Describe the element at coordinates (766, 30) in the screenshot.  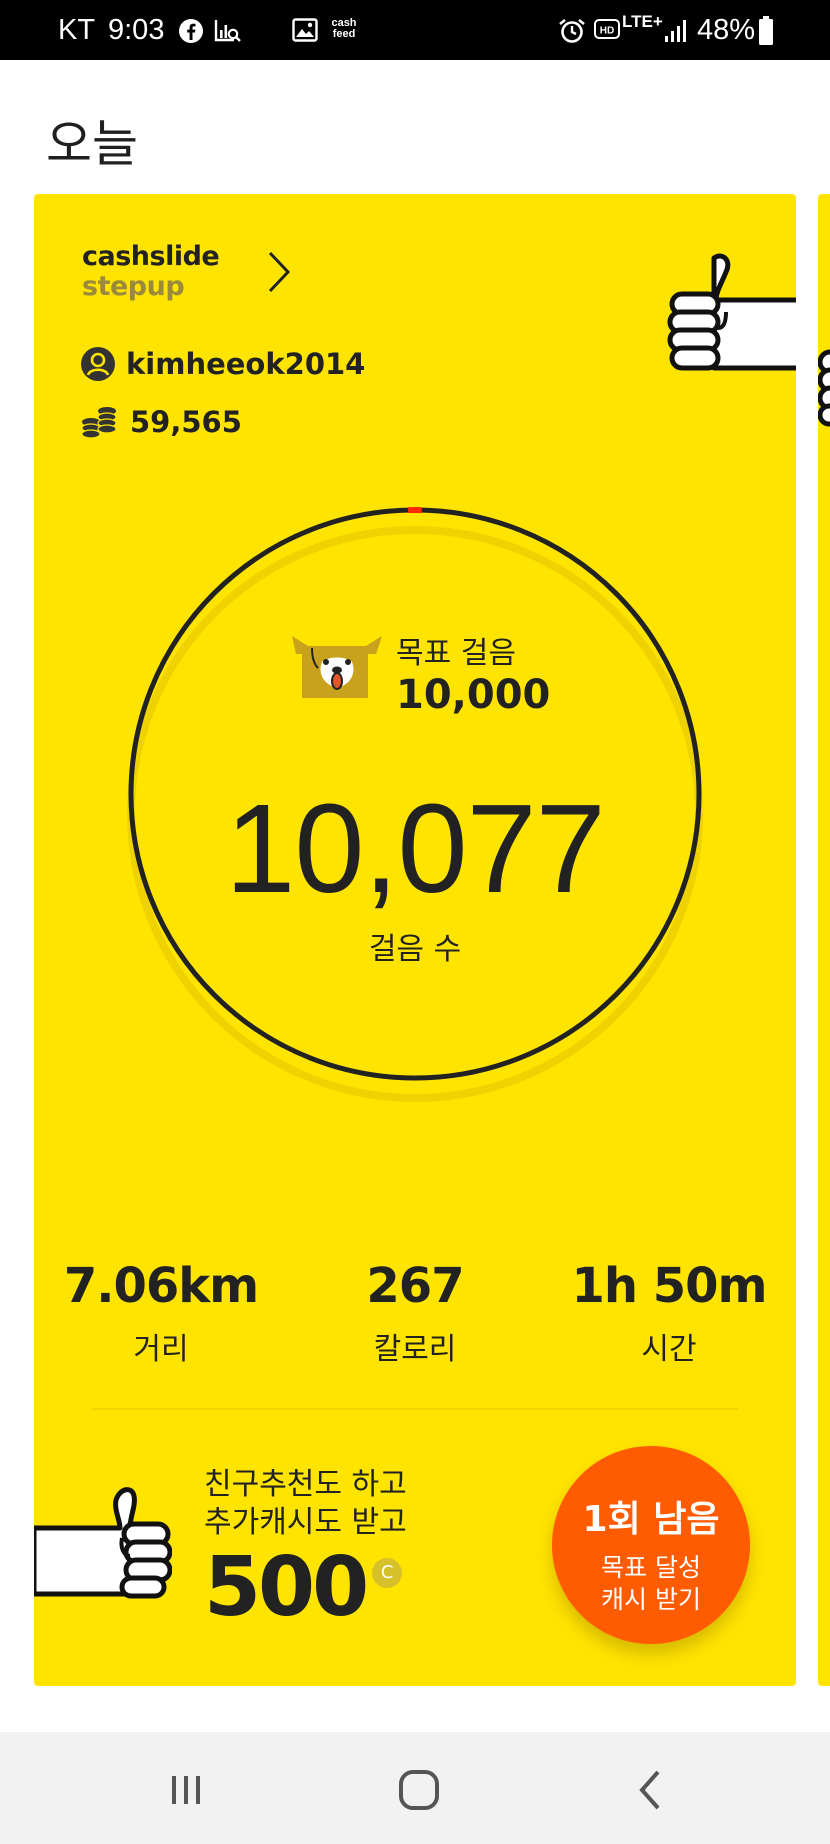
I see `battery-icon` at that location.